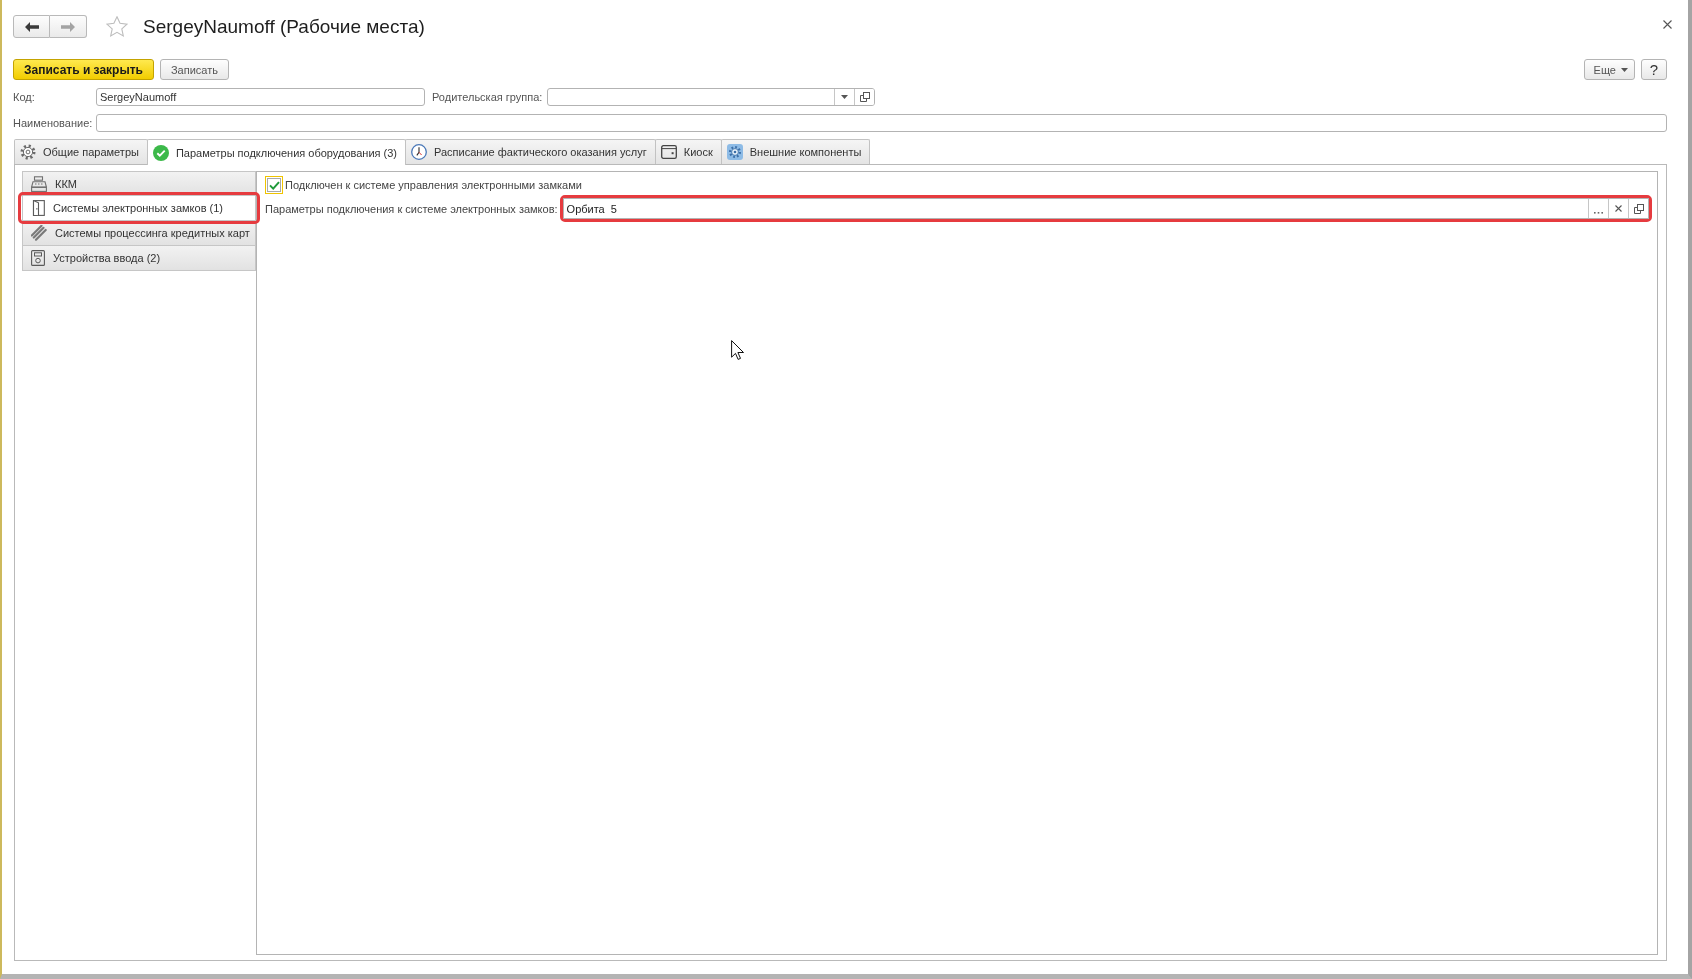  Describe the element at coordinates (433, 185) in the screenshot. I see `checkbox-label: Подключен к системе управления электронными замками` at that location.